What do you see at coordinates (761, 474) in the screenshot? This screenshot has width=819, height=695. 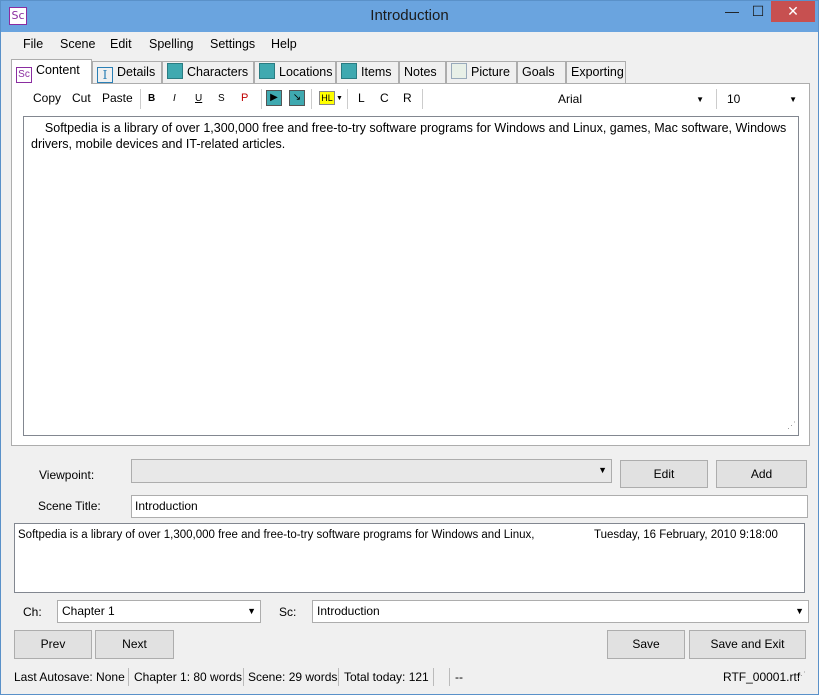 I see `viewpoint-add-button: Add` at bounding box center [761, 474].